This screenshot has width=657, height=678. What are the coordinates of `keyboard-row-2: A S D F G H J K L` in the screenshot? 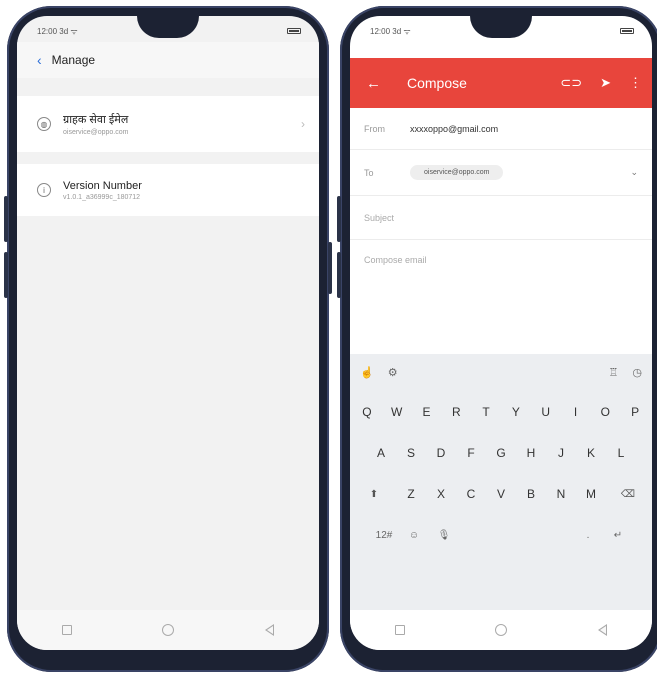 It's located at (501, 453).